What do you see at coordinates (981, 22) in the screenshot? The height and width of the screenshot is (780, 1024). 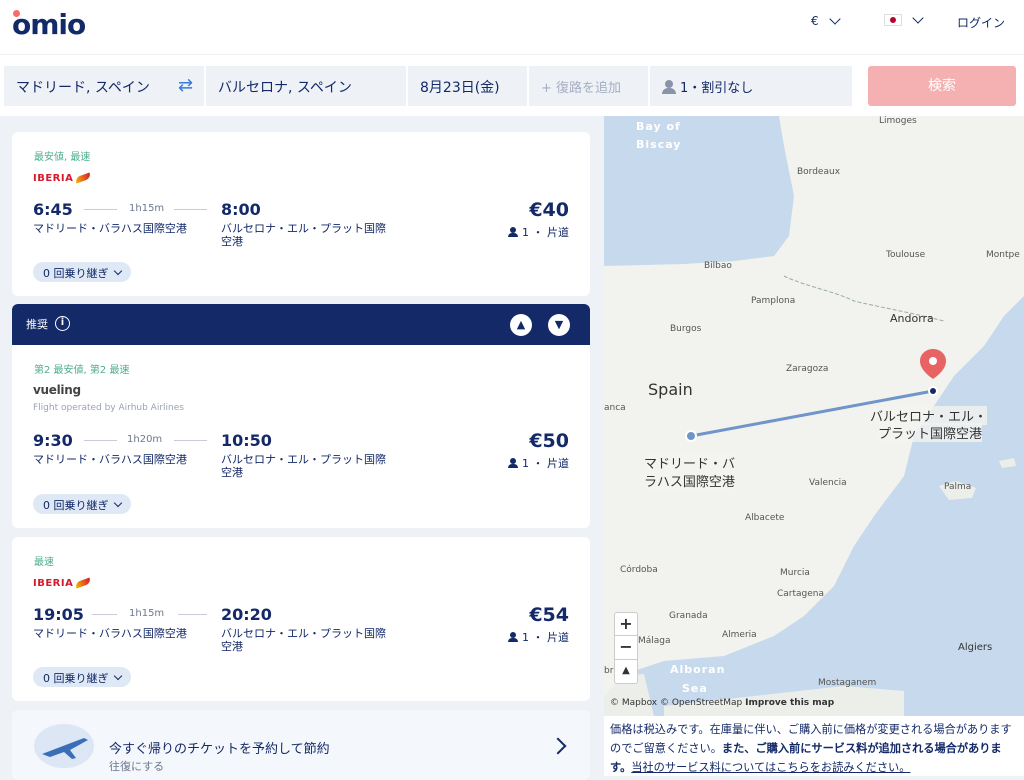 I see `login-link: ログイン` at bounding box center [981, 22].